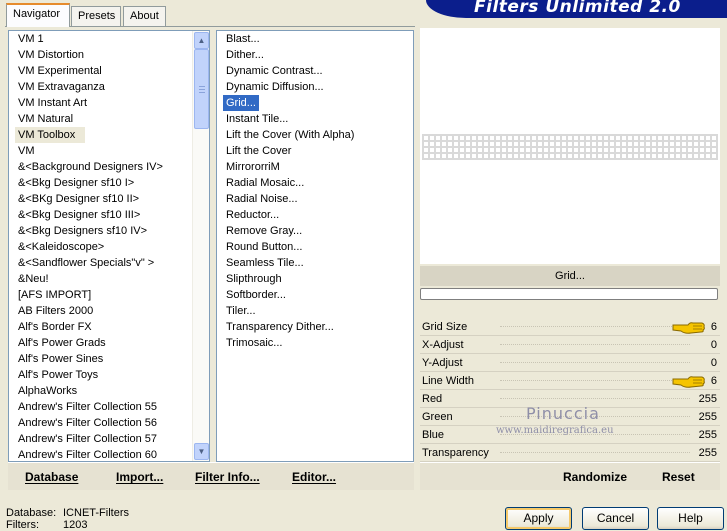  I want to click on param-row: Grid Size 6, so click(570, 327).